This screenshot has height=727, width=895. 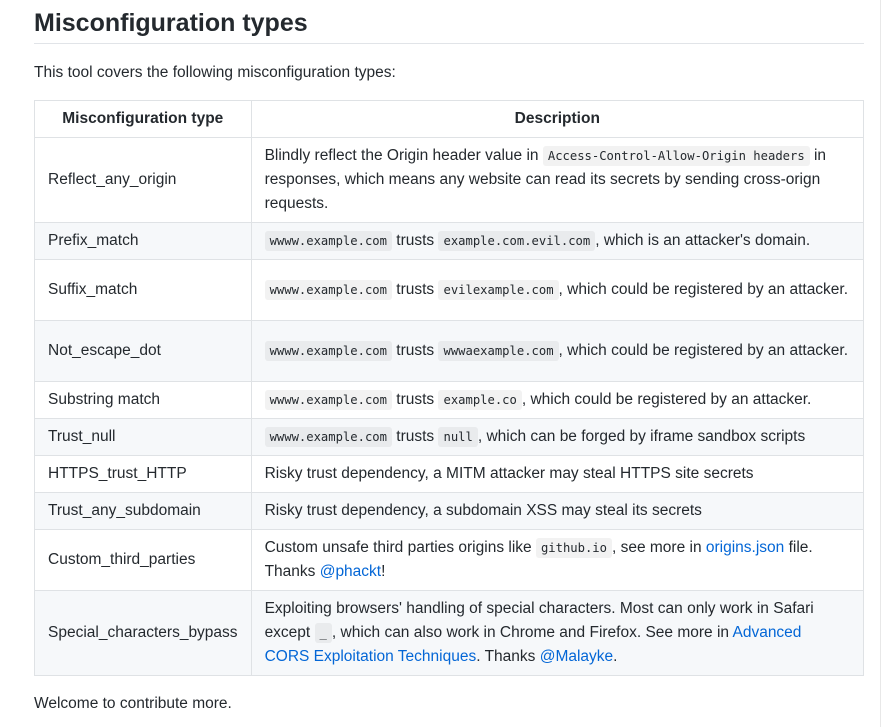 I want to click on description-text: , see more in, so click(x=658, y=547).